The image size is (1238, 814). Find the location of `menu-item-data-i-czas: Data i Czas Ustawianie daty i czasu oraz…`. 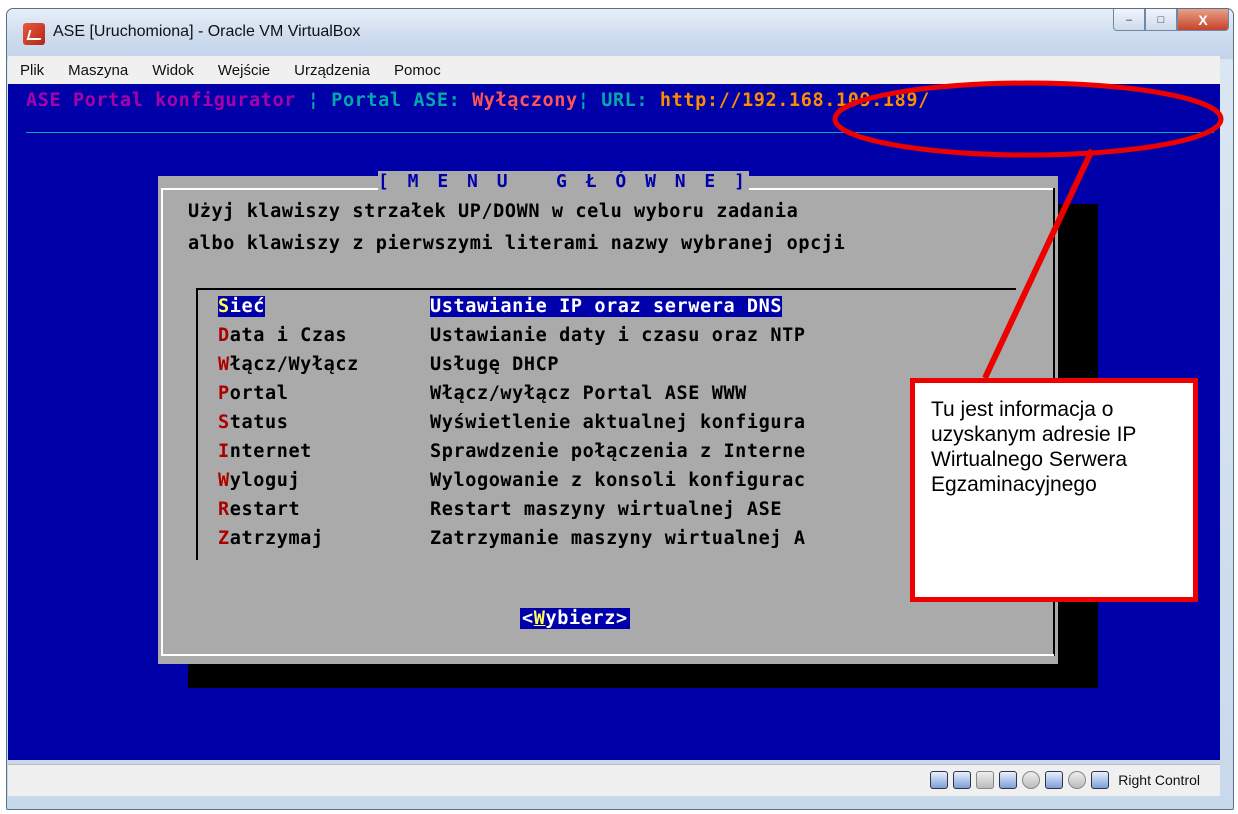

menu-item-data-i-czas: Data i Czas Ustawianie daty i czasu oraz… is located at coordinates (511, 339).